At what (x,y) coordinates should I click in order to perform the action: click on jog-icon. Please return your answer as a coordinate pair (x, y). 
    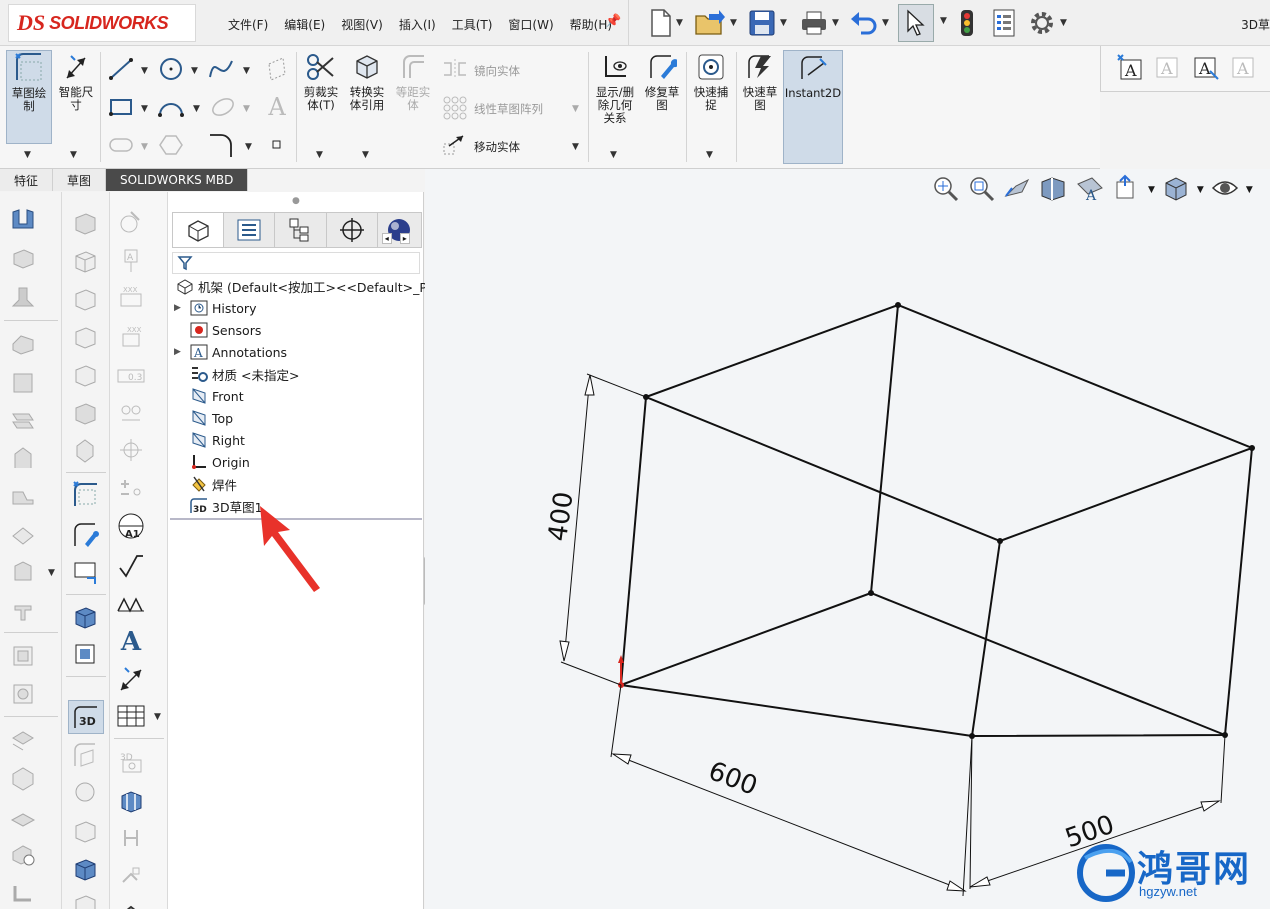
    Looking at the image, I should click on (23, 496).